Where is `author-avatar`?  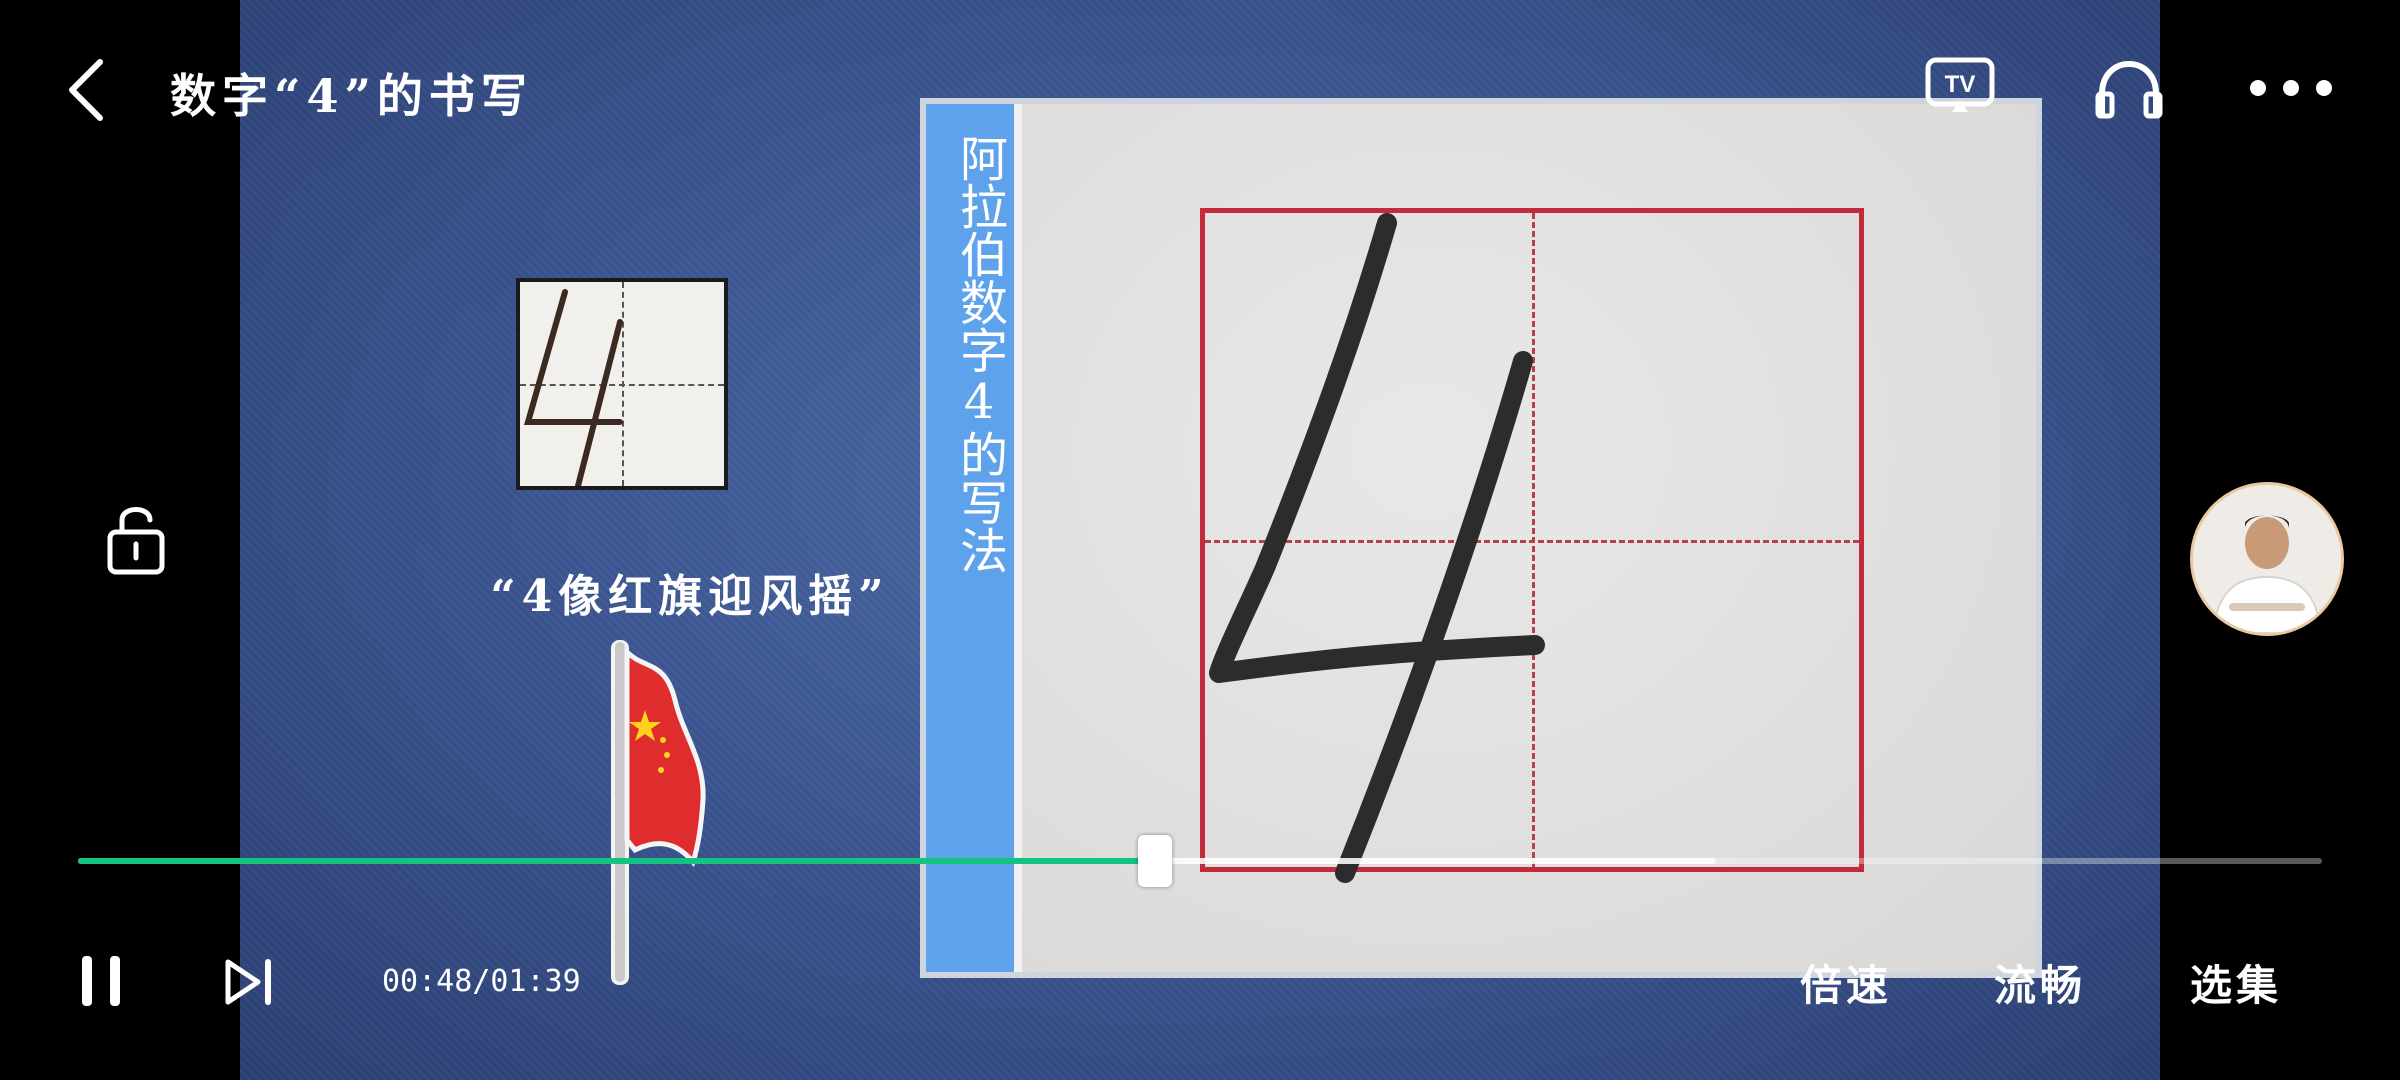 author-avatar is located at coordinates (2267, 559).